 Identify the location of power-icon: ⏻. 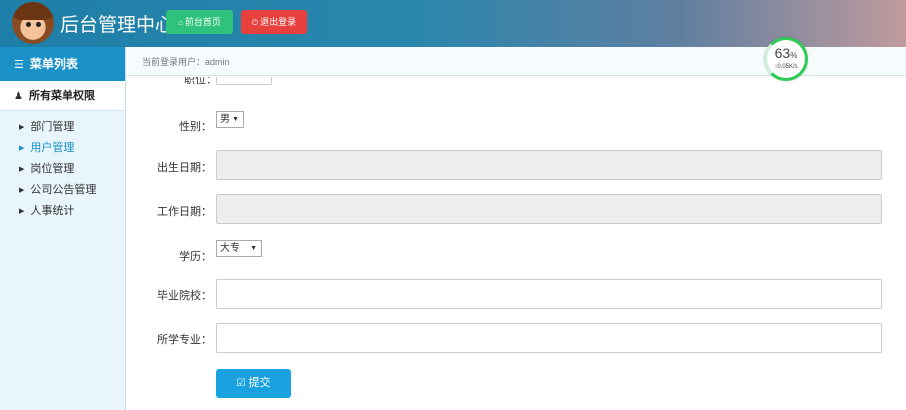
(255, 22).